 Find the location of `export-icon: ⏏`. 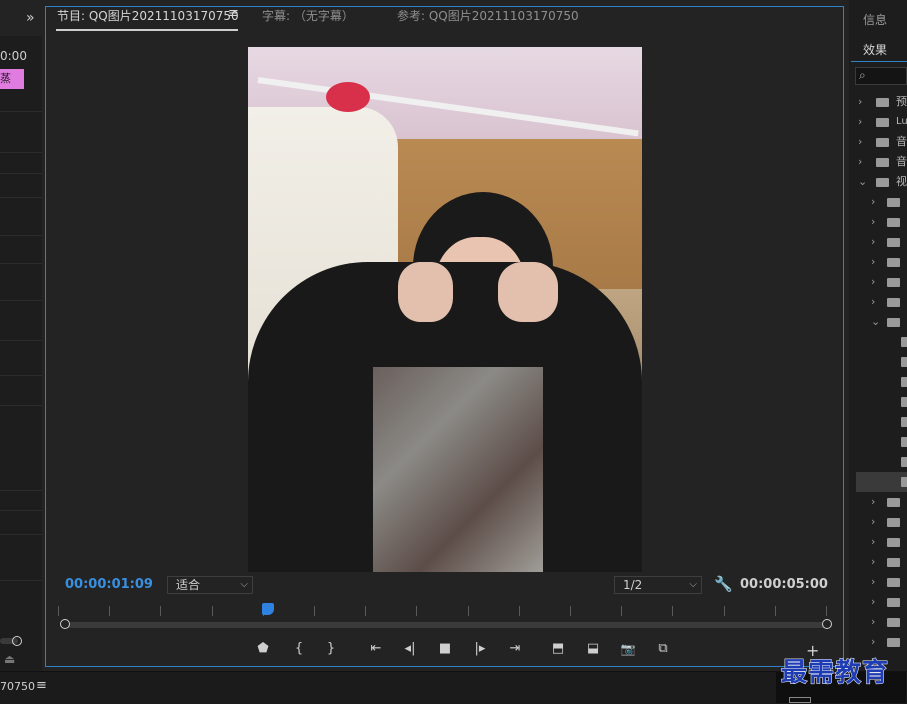

export-icon: ⏏ is located at coordinates (9, 659).